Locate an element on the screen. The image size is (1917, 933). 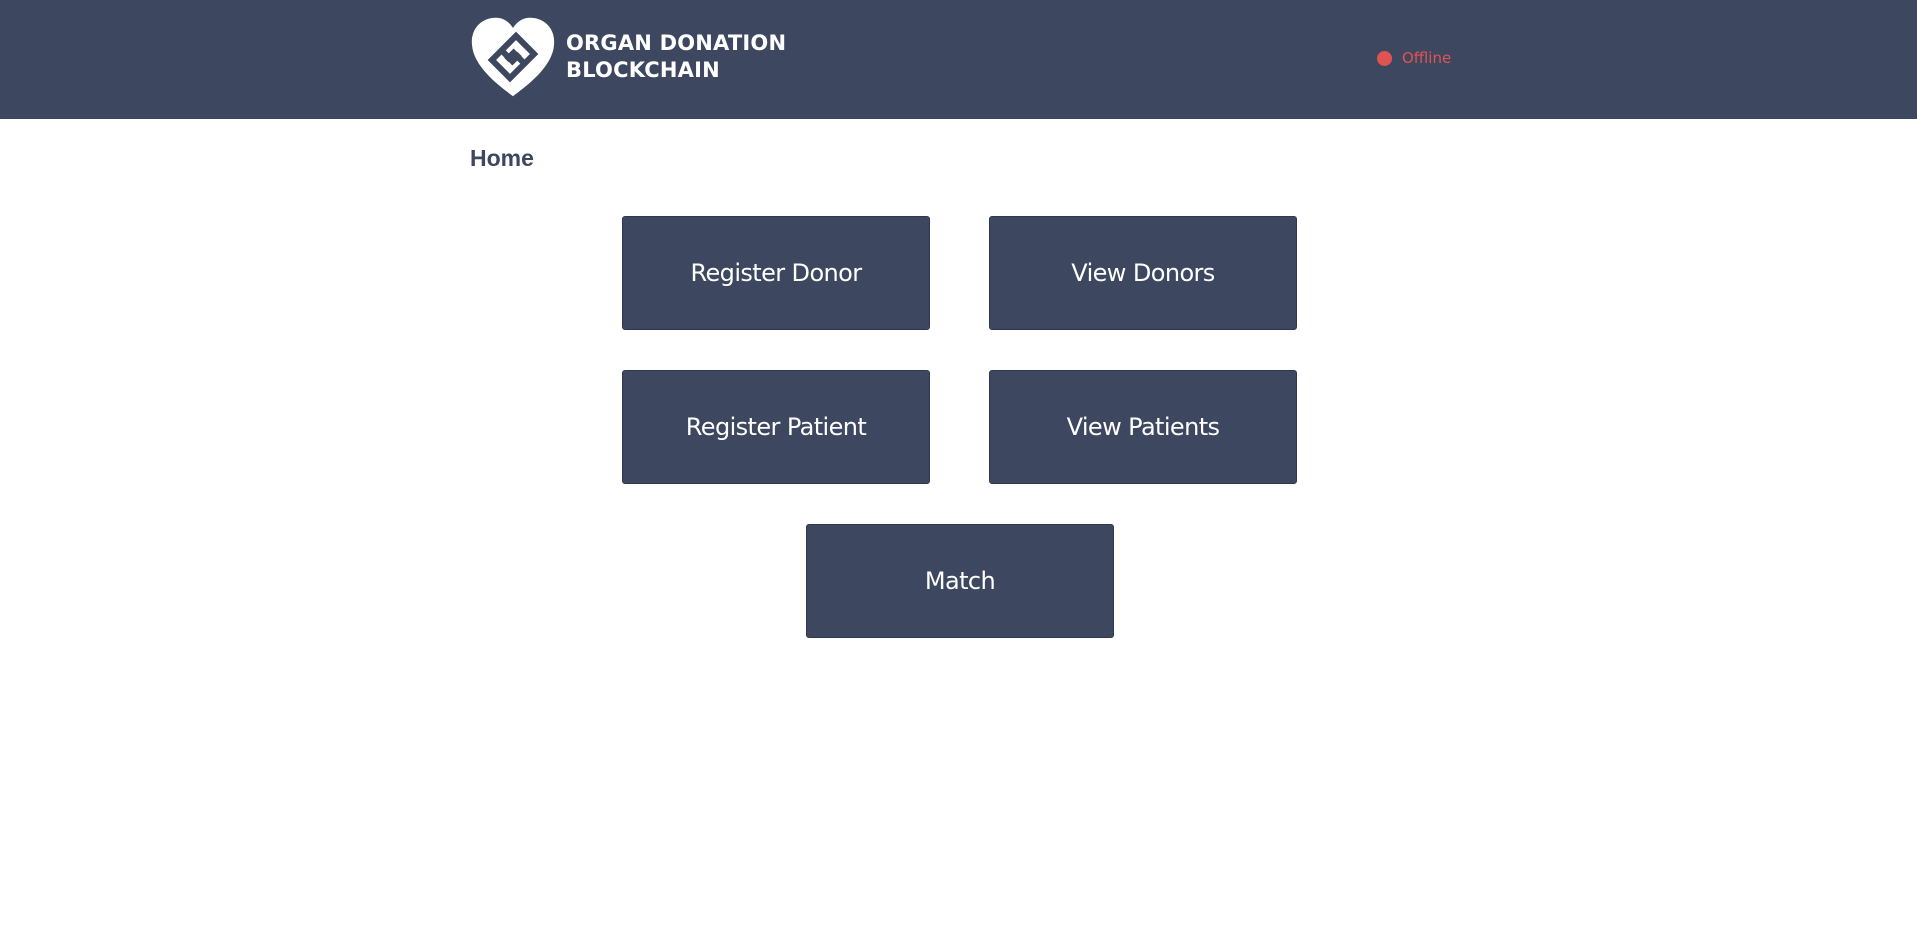
page-title: Home is located at coordinates (502, 158).